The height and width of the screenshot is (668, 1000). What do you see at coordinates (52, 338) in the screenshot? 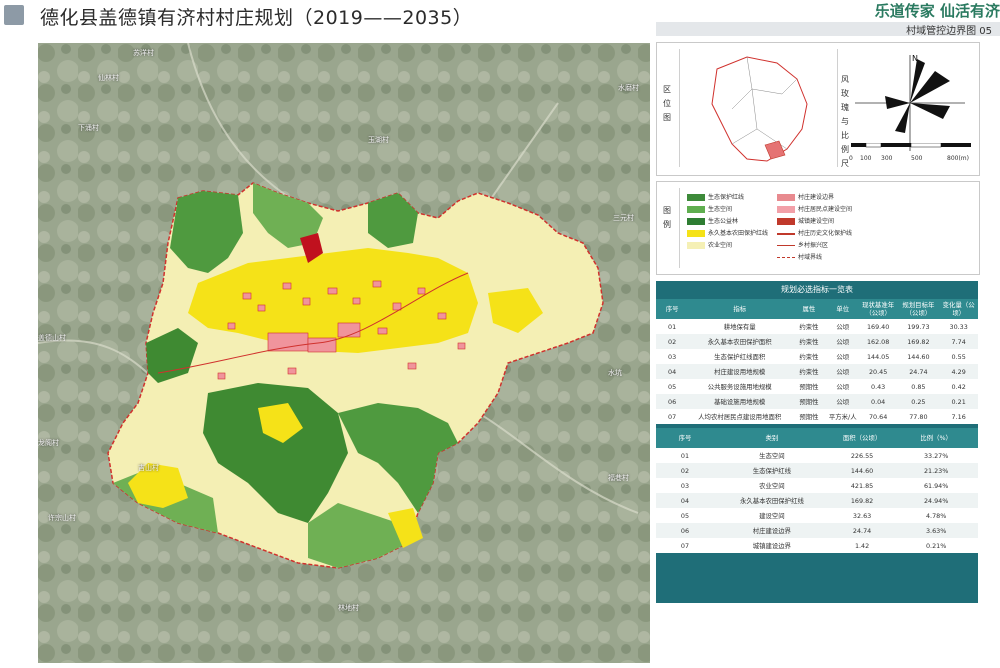
I see `place-label: 盖德山村` at bounding box center [52, 338].